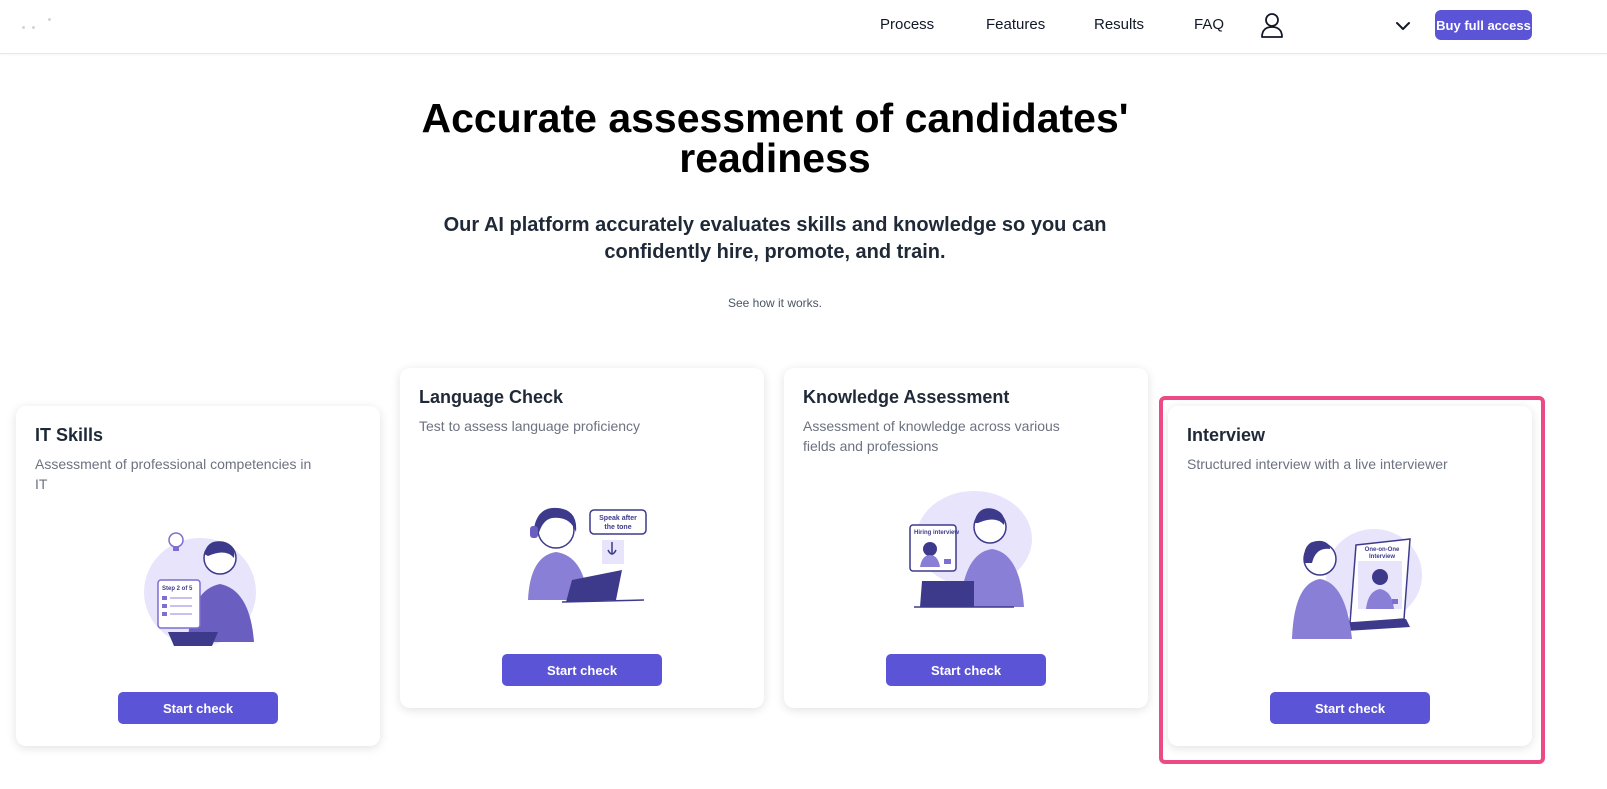 This screenshot has width=1607, height=789. Describe the element at coordinates (177, 589) in the screenshot. I see `illustration-label: Step 2 of 5` at that location.